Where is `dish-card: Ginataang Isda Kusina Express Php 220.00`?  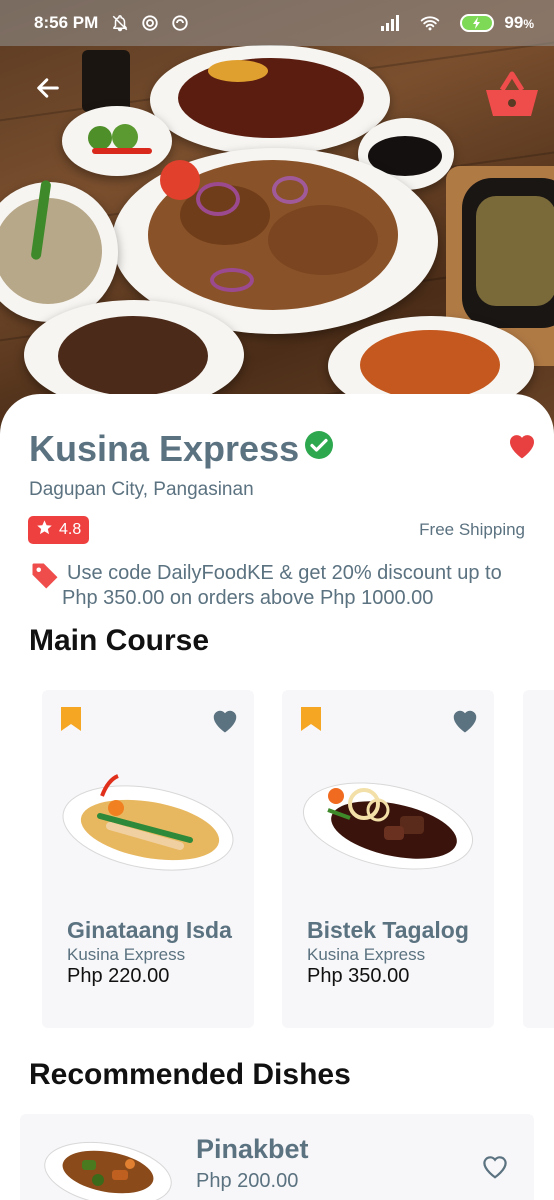
dish-card: Ginataang Isda Kusina Express Php 220.00 is located at coordinates (148, 859).